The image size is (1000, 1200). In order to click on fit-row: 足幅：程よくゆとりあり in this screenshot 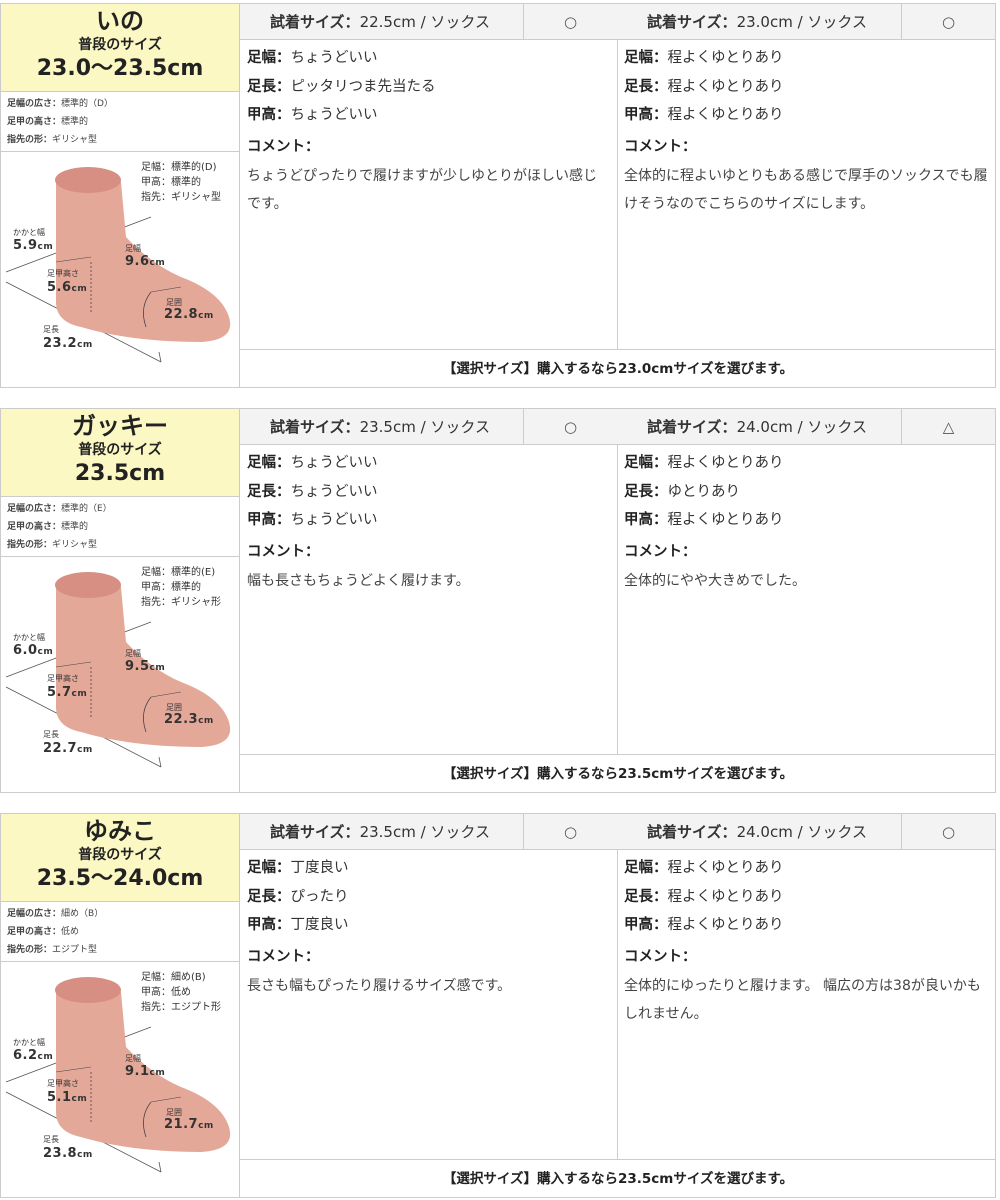, I will do `click(806, 463)`.